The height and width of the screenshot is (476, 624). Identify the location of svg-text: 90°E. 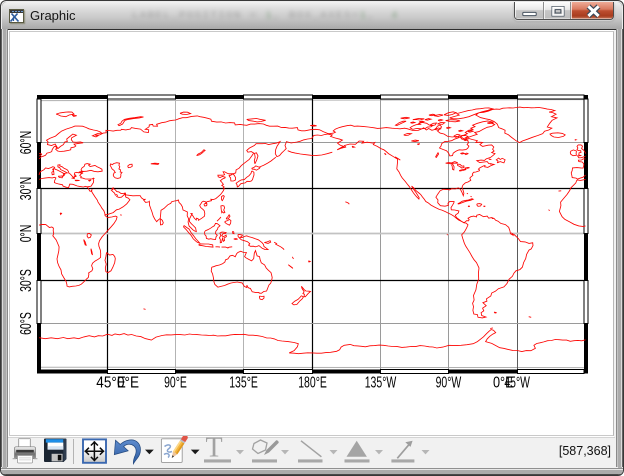
(175, 382).